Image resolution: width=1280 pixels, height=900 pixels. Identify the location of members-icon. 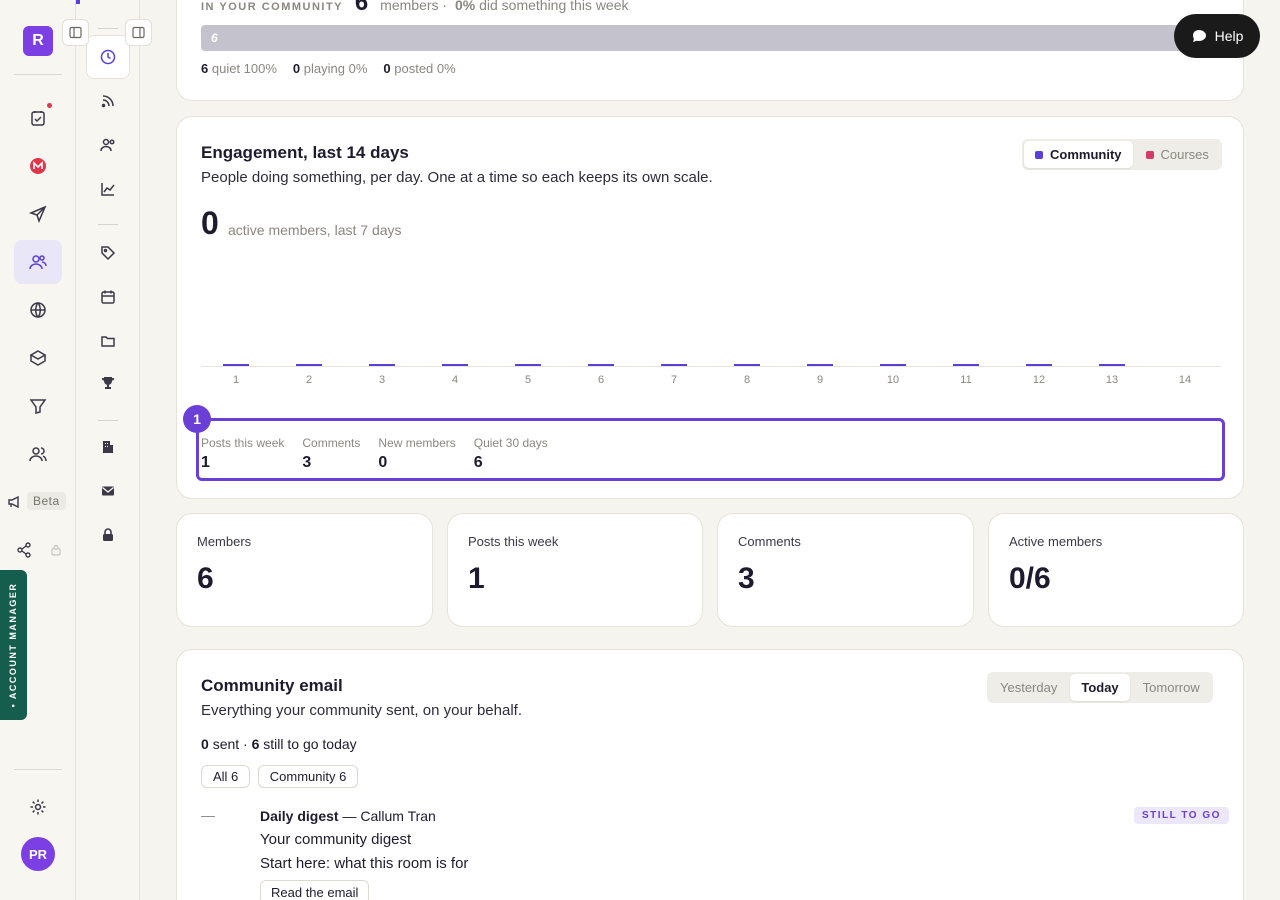
(38, 454).